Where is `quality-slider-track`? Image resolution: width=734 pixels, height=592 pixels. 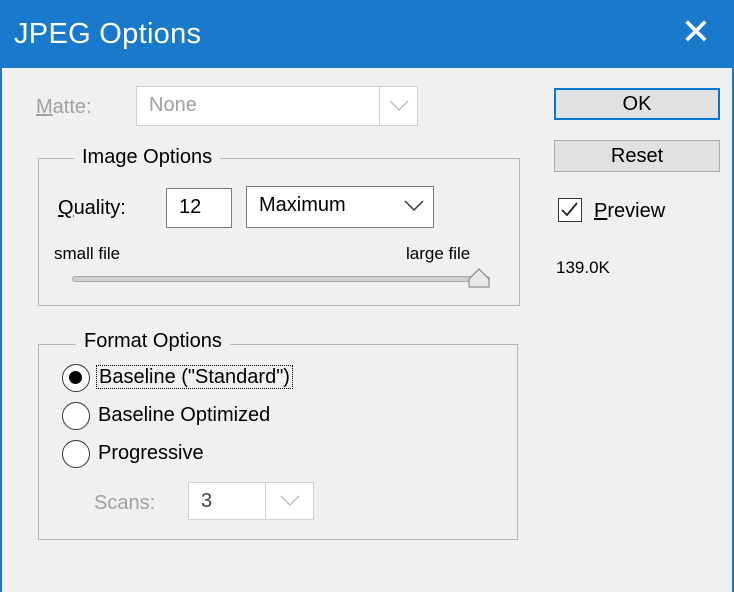
quality-slider-track is located at coordinates (281, 279).